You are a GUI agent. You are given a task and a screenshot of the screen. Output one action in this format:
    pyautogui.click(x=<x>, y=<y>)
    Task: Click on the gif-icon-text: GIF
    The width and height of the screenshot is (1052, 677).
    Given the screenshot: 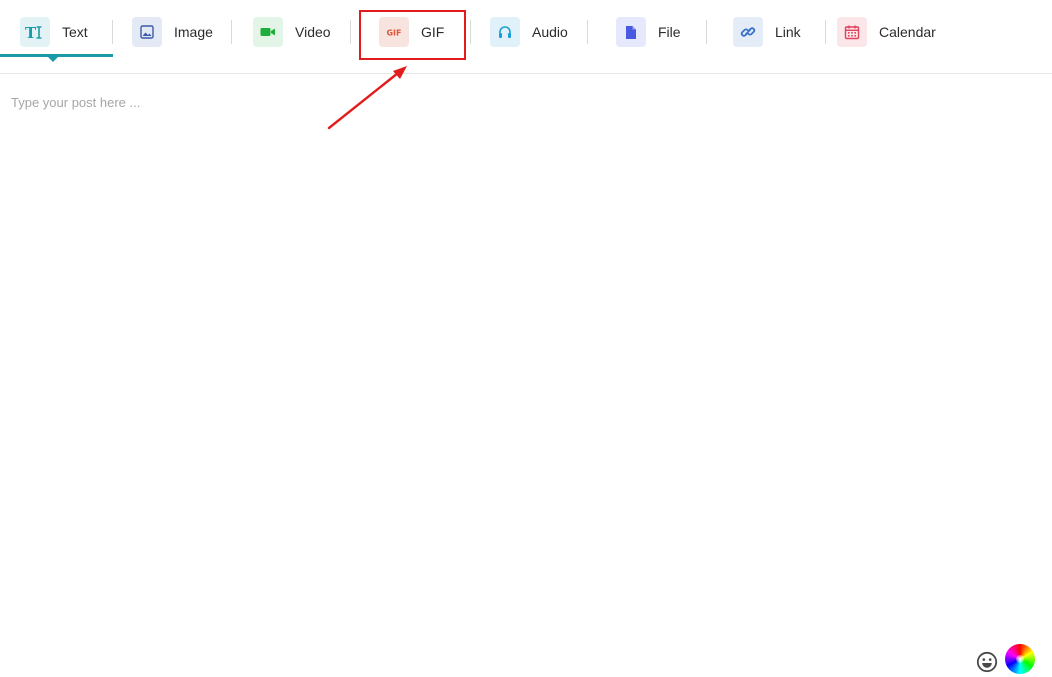 What is the action you would take?
    pyautogui.click(x=393, y=33)
    